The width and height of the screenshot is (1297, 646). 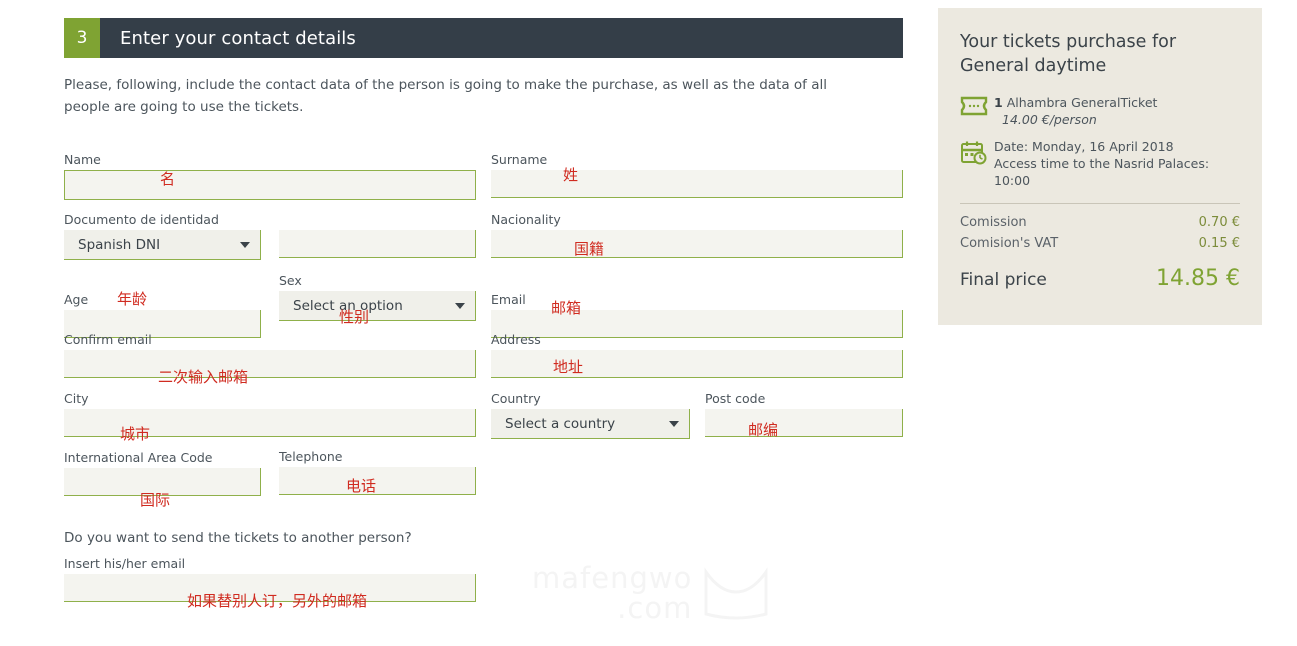 I want to click on label-other-email: Insert his/her email, so click(x=125, y=563).